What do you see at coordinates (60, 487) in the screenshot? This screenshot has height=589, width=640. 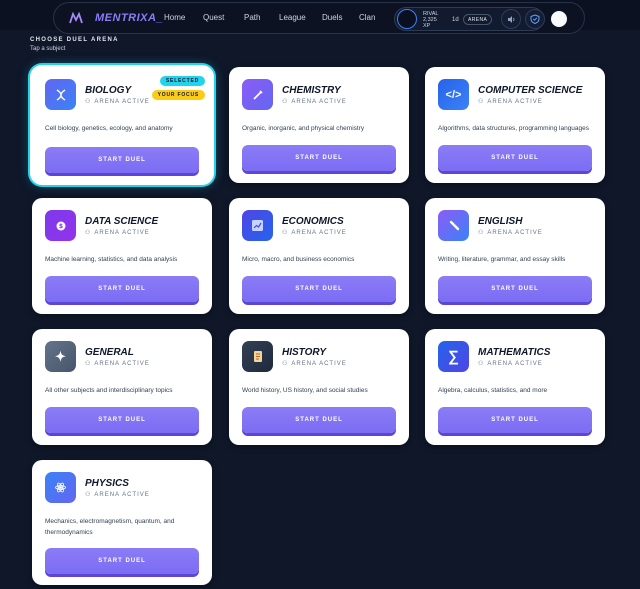 I see `atom-icon` at bounding box center [60, 487].